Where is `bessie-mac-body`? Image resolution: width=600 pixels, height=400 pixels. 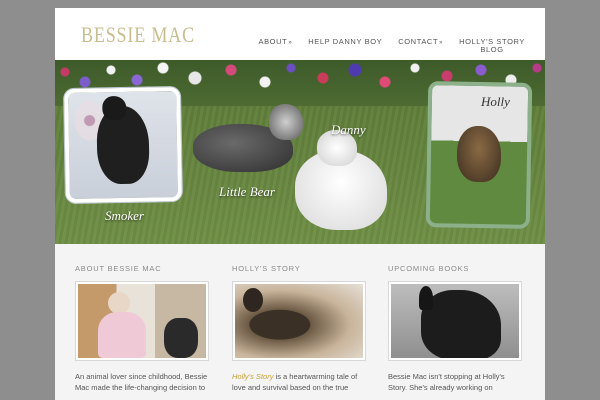 bessie-mac-body is located at coordinates (122, 335).